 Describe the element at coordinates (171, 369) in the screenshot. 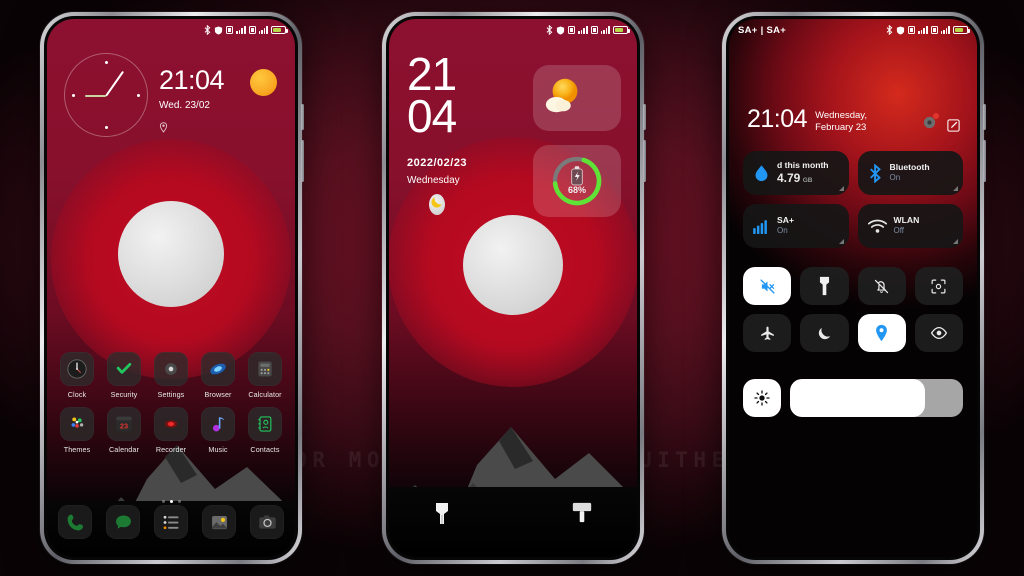

I see `settings-gear-icon` at that location.